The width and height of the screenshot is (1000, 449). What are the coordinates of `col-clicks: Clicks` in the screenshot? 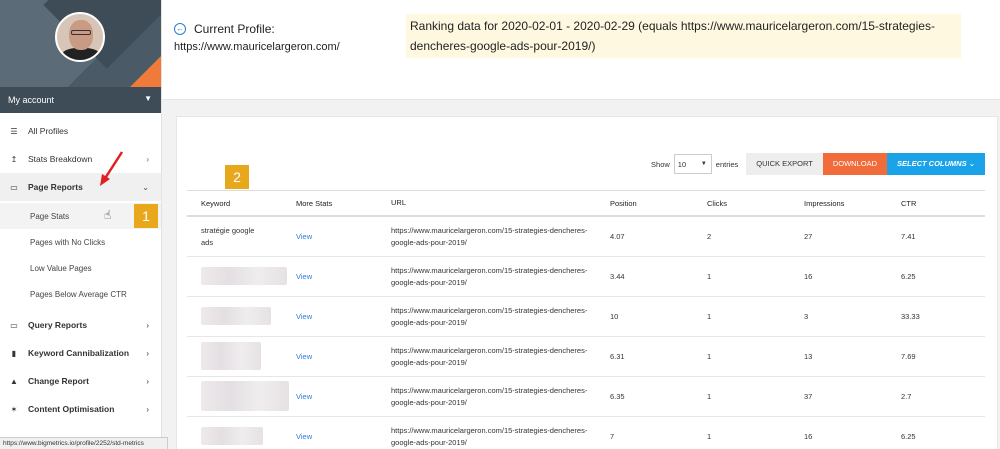 It's located at (743, 203).